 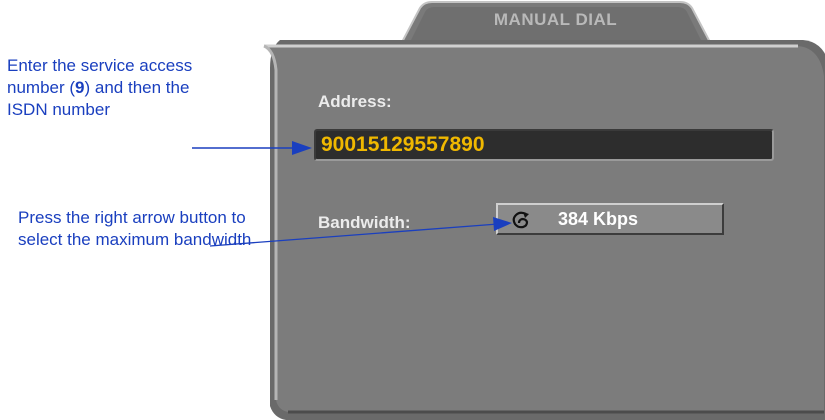 I want to click on address-input: 90015129557890, so click(x=544, y=145).